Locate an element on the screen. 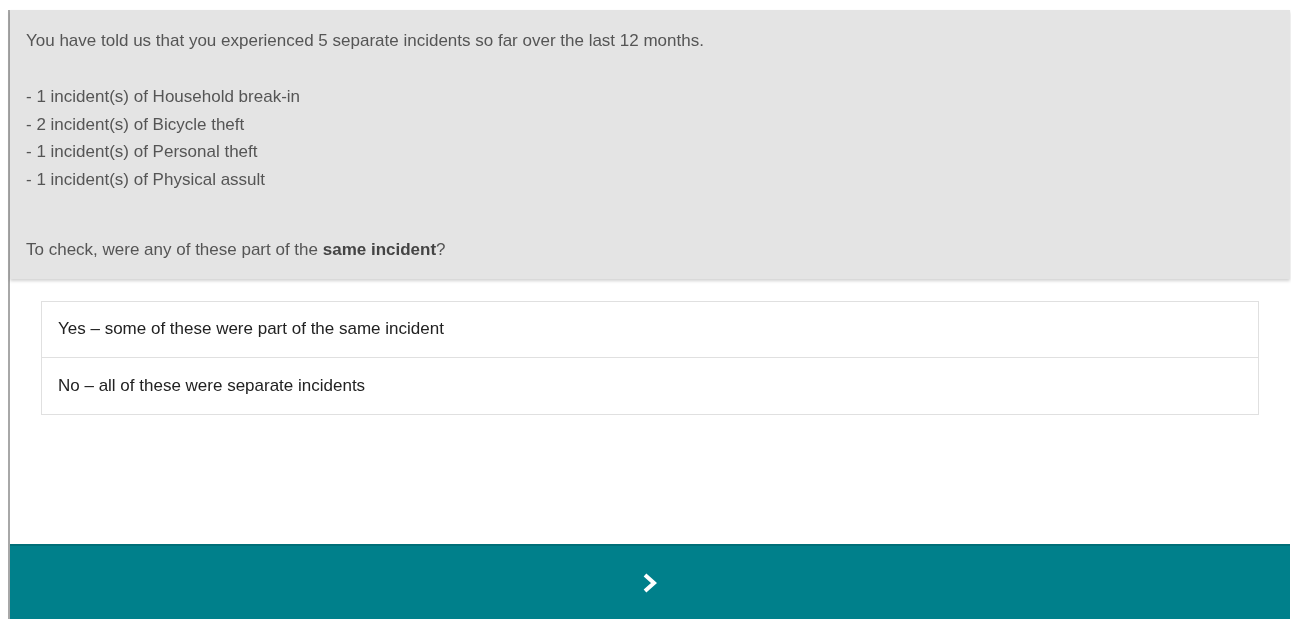 The width and height of the screenshot is (1291, 619). next-button is located at coordinates (650, 581).